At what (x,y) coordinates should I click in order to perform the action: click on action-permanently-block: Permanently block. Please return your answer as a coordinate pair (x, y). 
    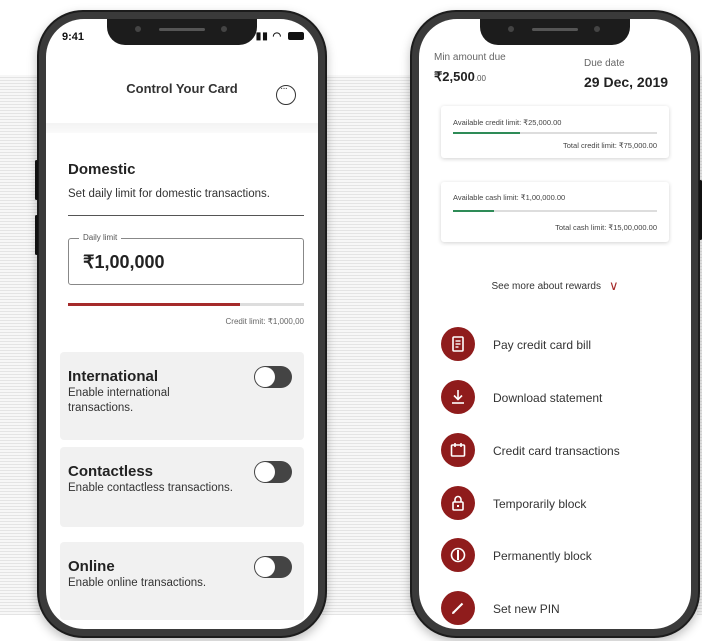
    Looking at the image, I should click on (559, 558).